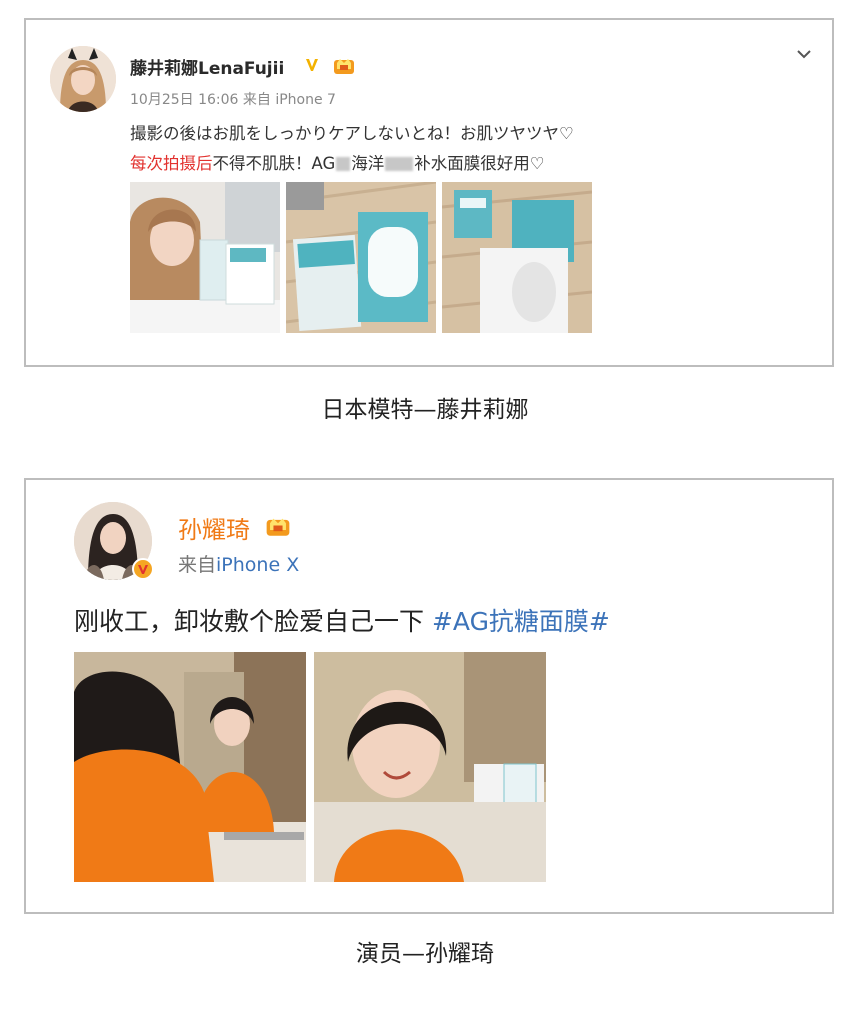 The image size is (850, 1031). Describe the element at coordinates (253, 621) in the screenshot. I see `post-text-body: 刚收工，卸妆敷个脸爱自己一下` at that location.